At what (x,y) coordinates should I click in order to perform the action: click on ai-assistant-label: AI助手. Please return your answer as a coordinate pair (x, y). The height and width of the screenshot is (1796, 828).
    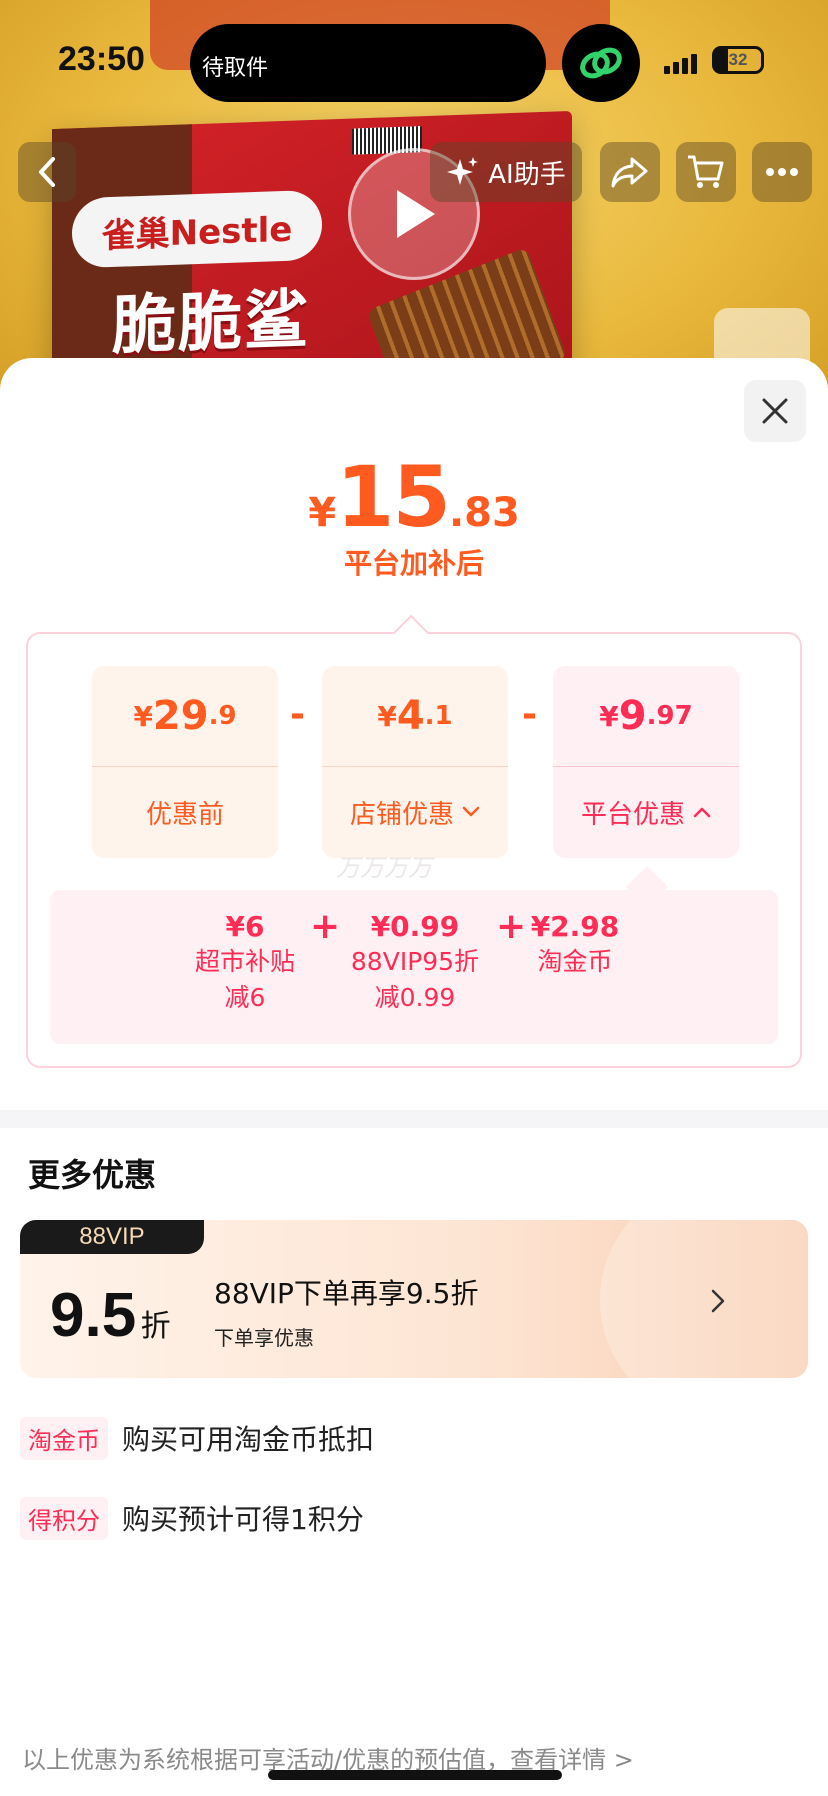
    Looking at the image, I should click on (527, 174).